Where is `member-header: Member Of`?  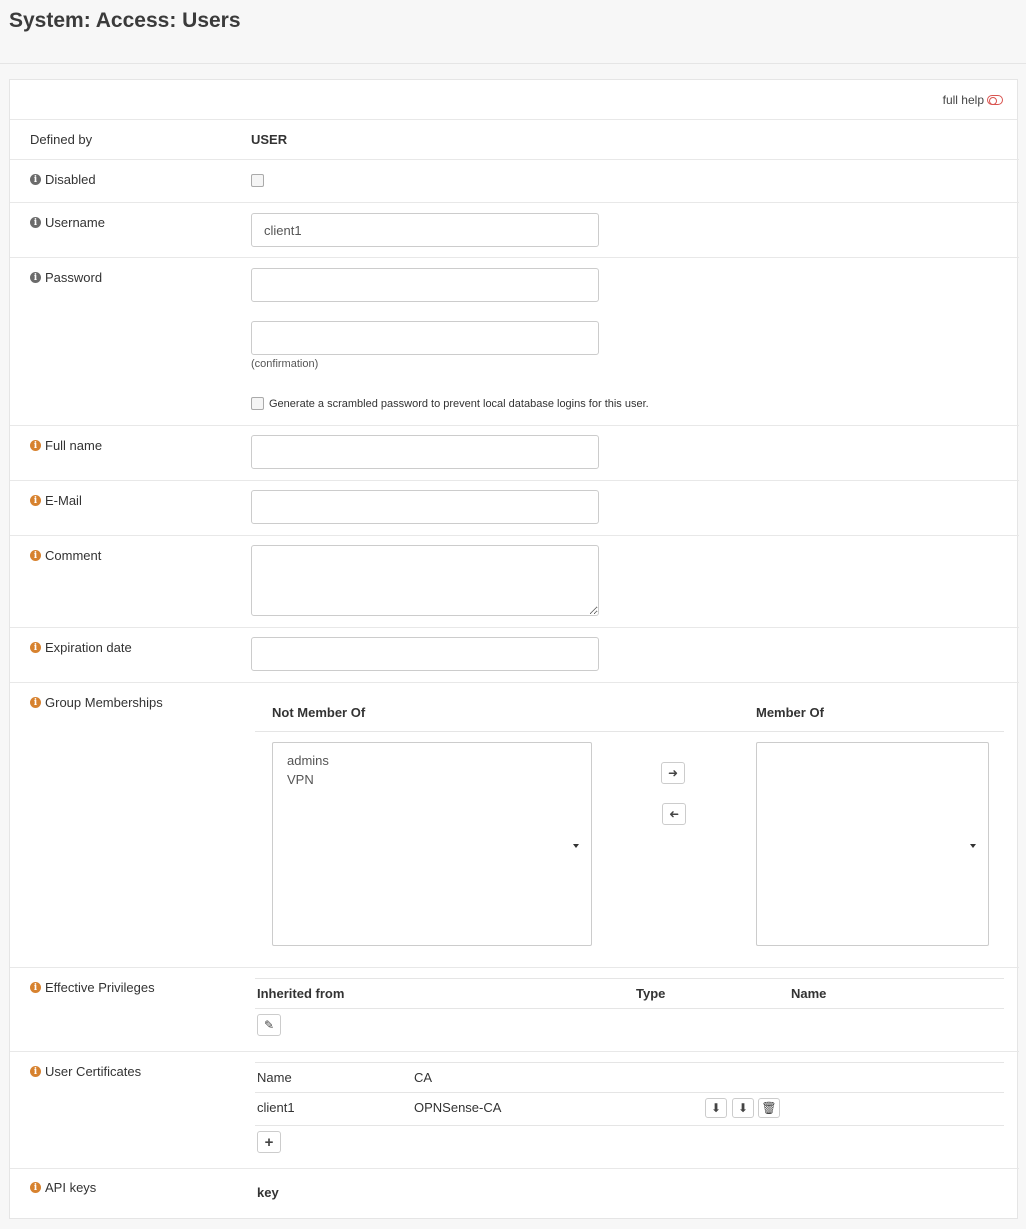
member-header: Member Of is located at coordinates (790, 712).